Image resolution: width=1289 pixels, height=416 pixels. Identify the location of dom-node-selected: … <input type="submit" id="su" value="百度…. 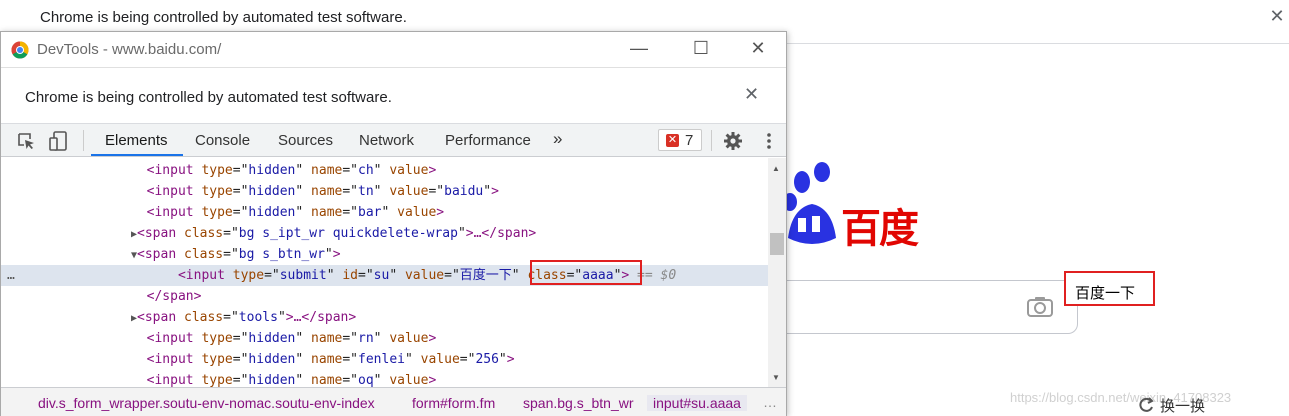
(384, 275).